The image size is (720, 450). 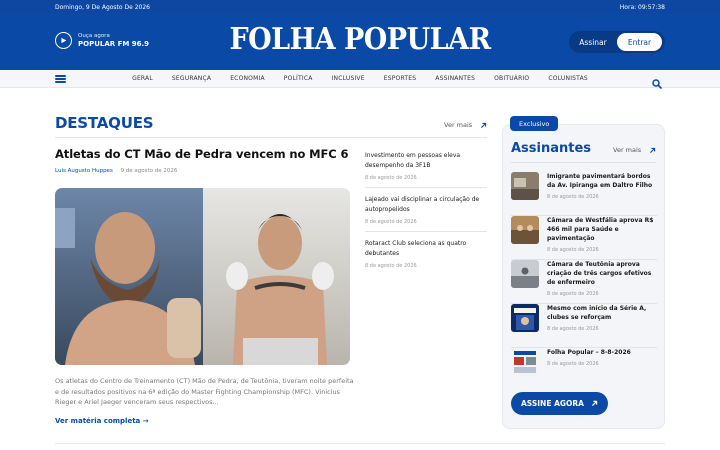 I want to click on nav-item-seguranca: SEGURANÇA, so click(x=191, y=78).